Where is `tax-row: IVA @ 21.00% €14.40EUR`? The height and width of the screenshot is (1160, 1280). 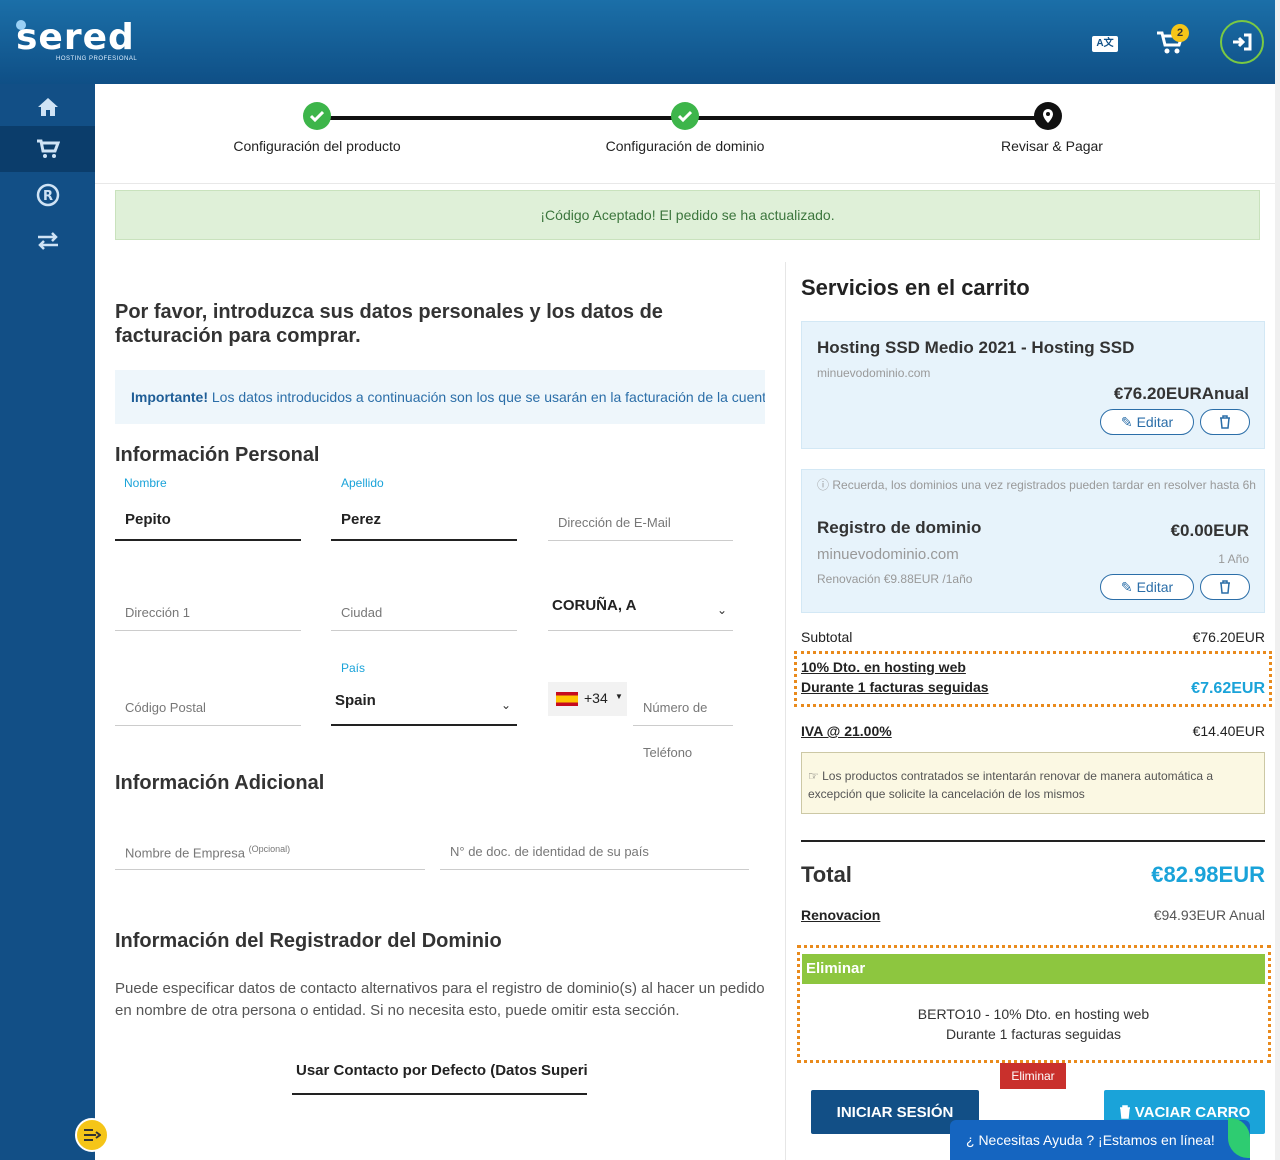
tax-row: IVA @ 21.00% €14.40EUR is located at coordinates (1033, 731).